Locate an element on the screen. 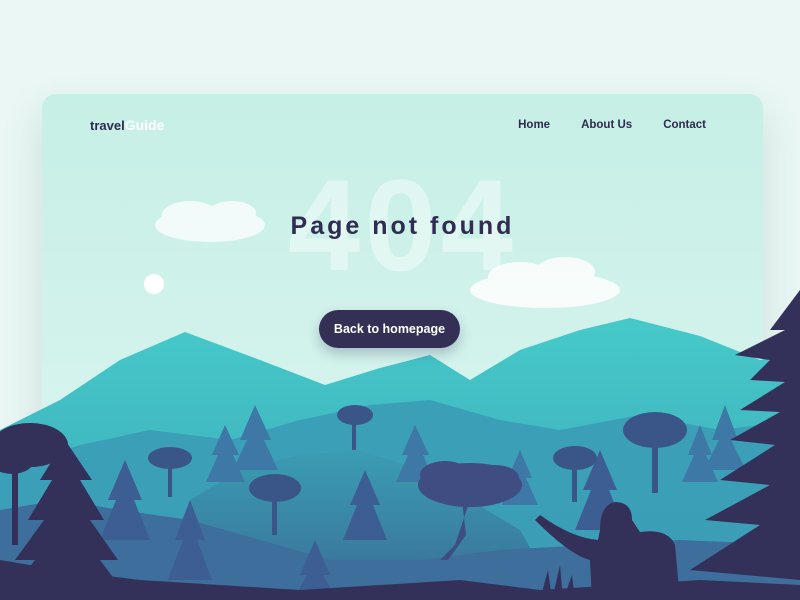 This screenshot has height=600, width=800. back-to-homepage-button: Back to homepage is located at coordinates (389, 329).